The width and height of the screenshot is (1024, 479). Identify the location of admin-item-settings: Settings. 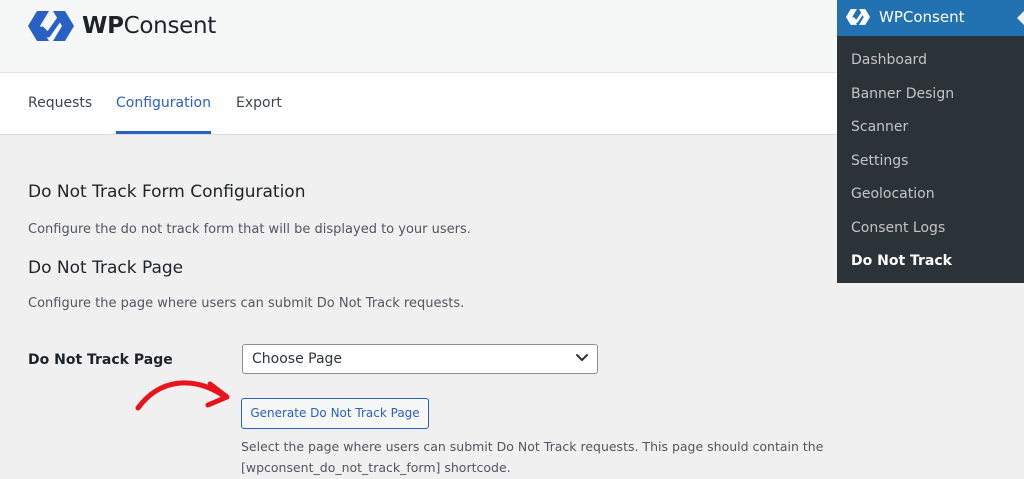
(879, 161).